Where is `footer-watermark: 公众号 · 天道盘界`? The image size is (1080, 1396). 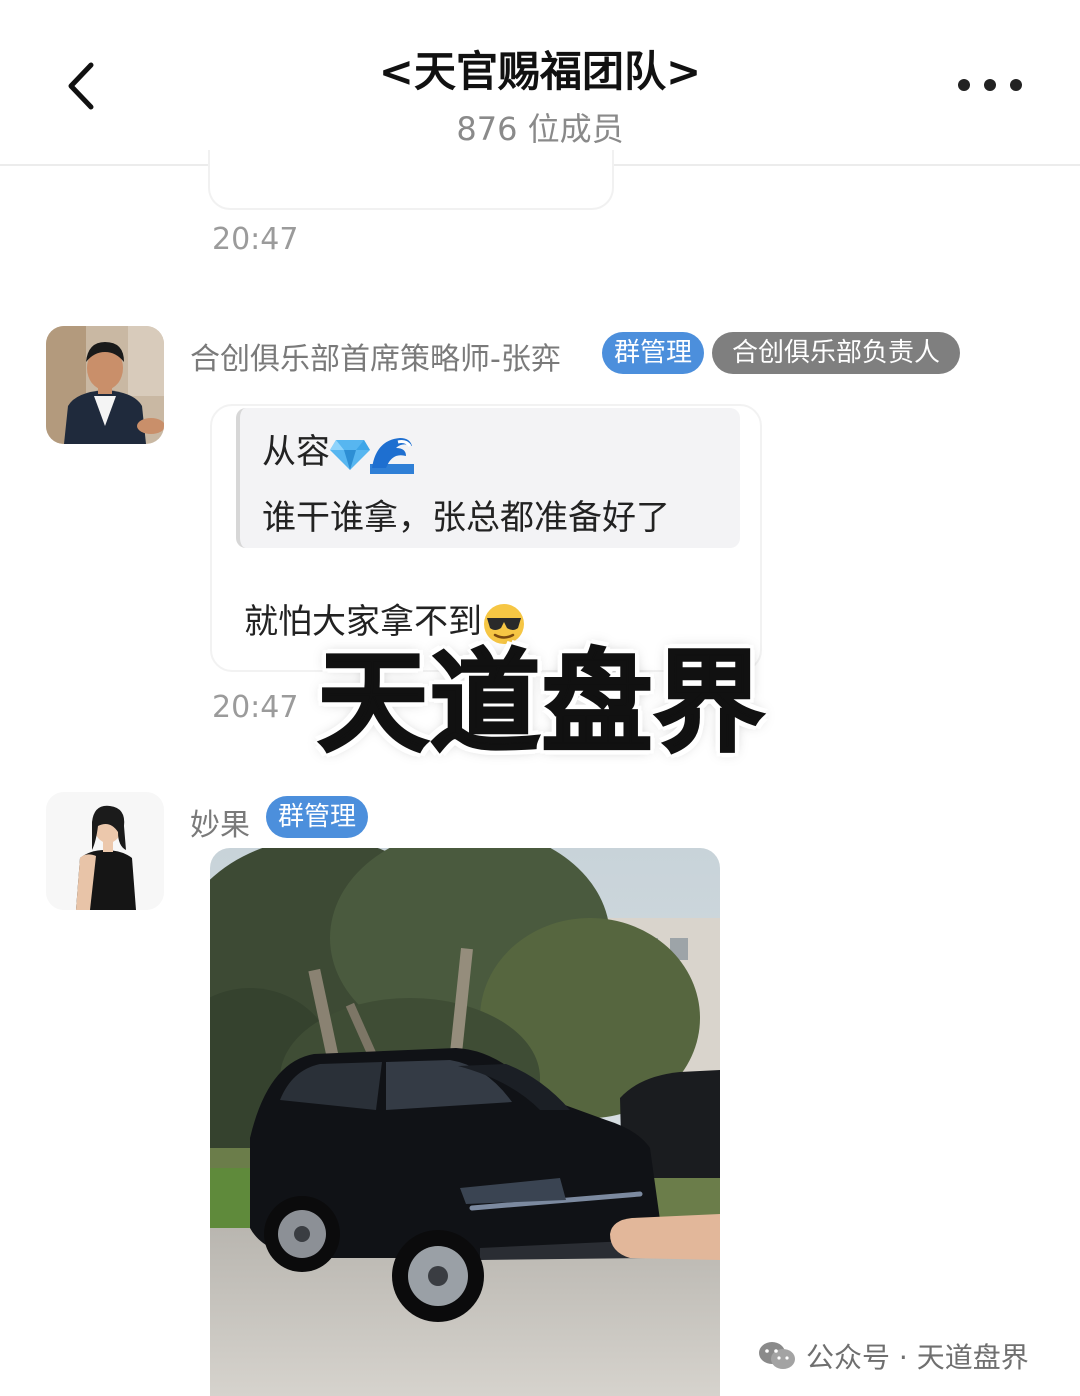 footer-watermark: 公众号 · 天道盘界 is located at coordinates (893, 1356).